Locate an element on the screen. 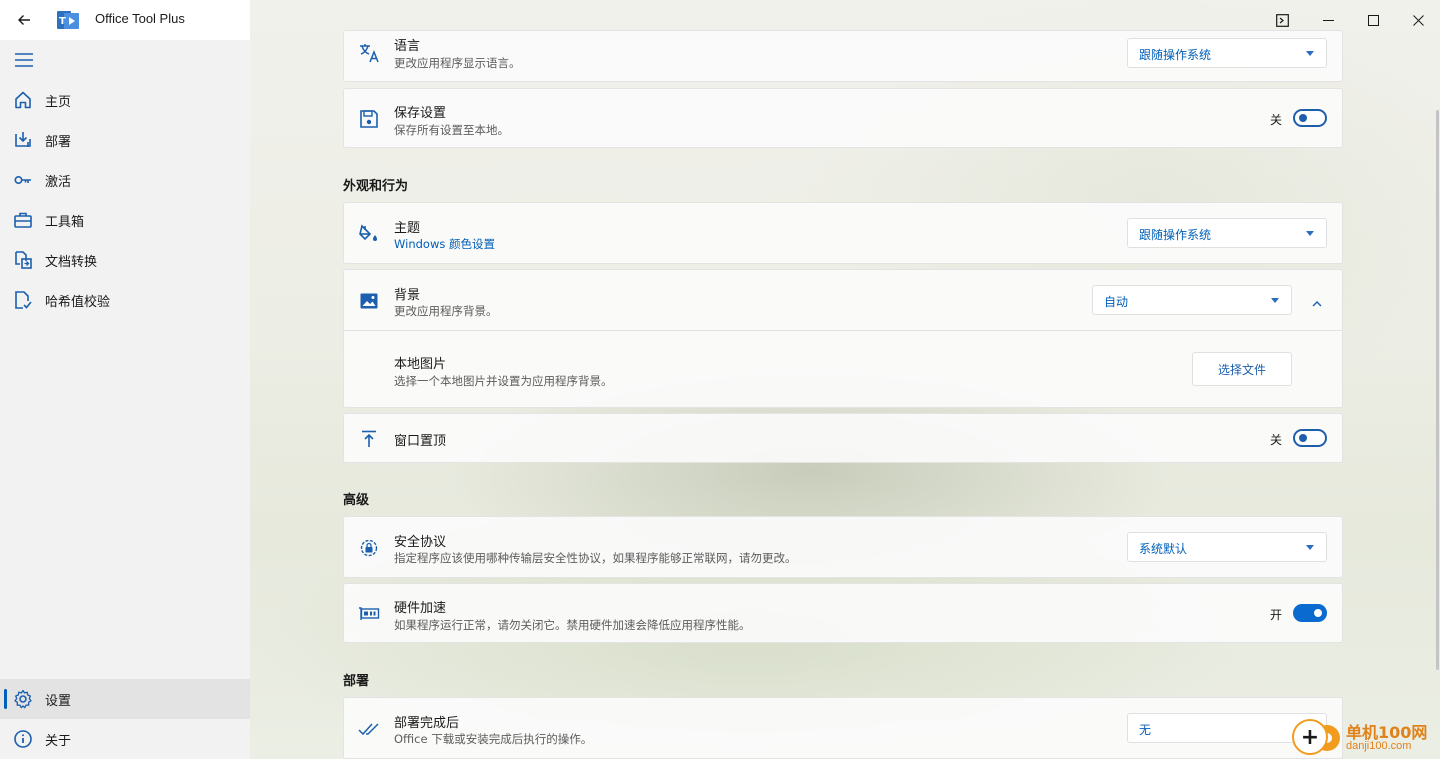  sidebar-item-label: 工具箱 is located at coordinates (65, 222).